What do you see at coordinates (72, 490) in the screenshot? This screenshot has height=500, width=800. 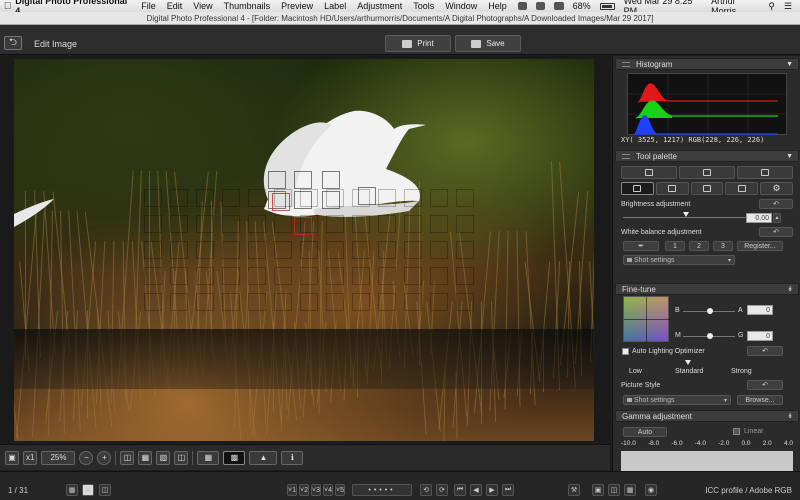 I see `thumbnail-view-button: ▦` at bounding box center [72, 490].